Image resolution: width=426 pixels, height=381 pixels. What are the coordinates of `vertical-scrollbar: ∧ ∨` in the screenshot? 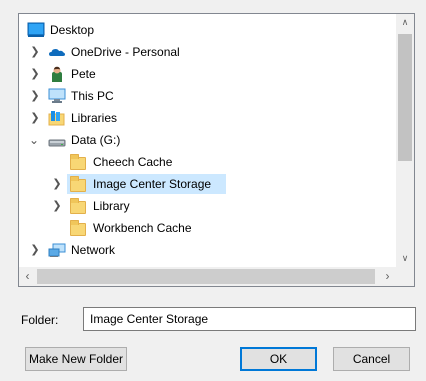 It's located at (405, 140).